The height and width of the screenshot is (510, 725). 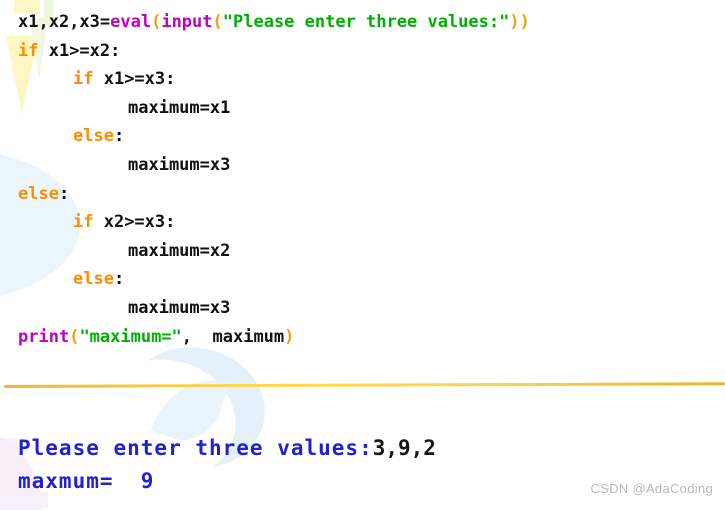 What do you see at coordinates (651, 488) in the screenshot?
I see `watermark: CSDN @AdaCoding` at bounding box center [651, 488].